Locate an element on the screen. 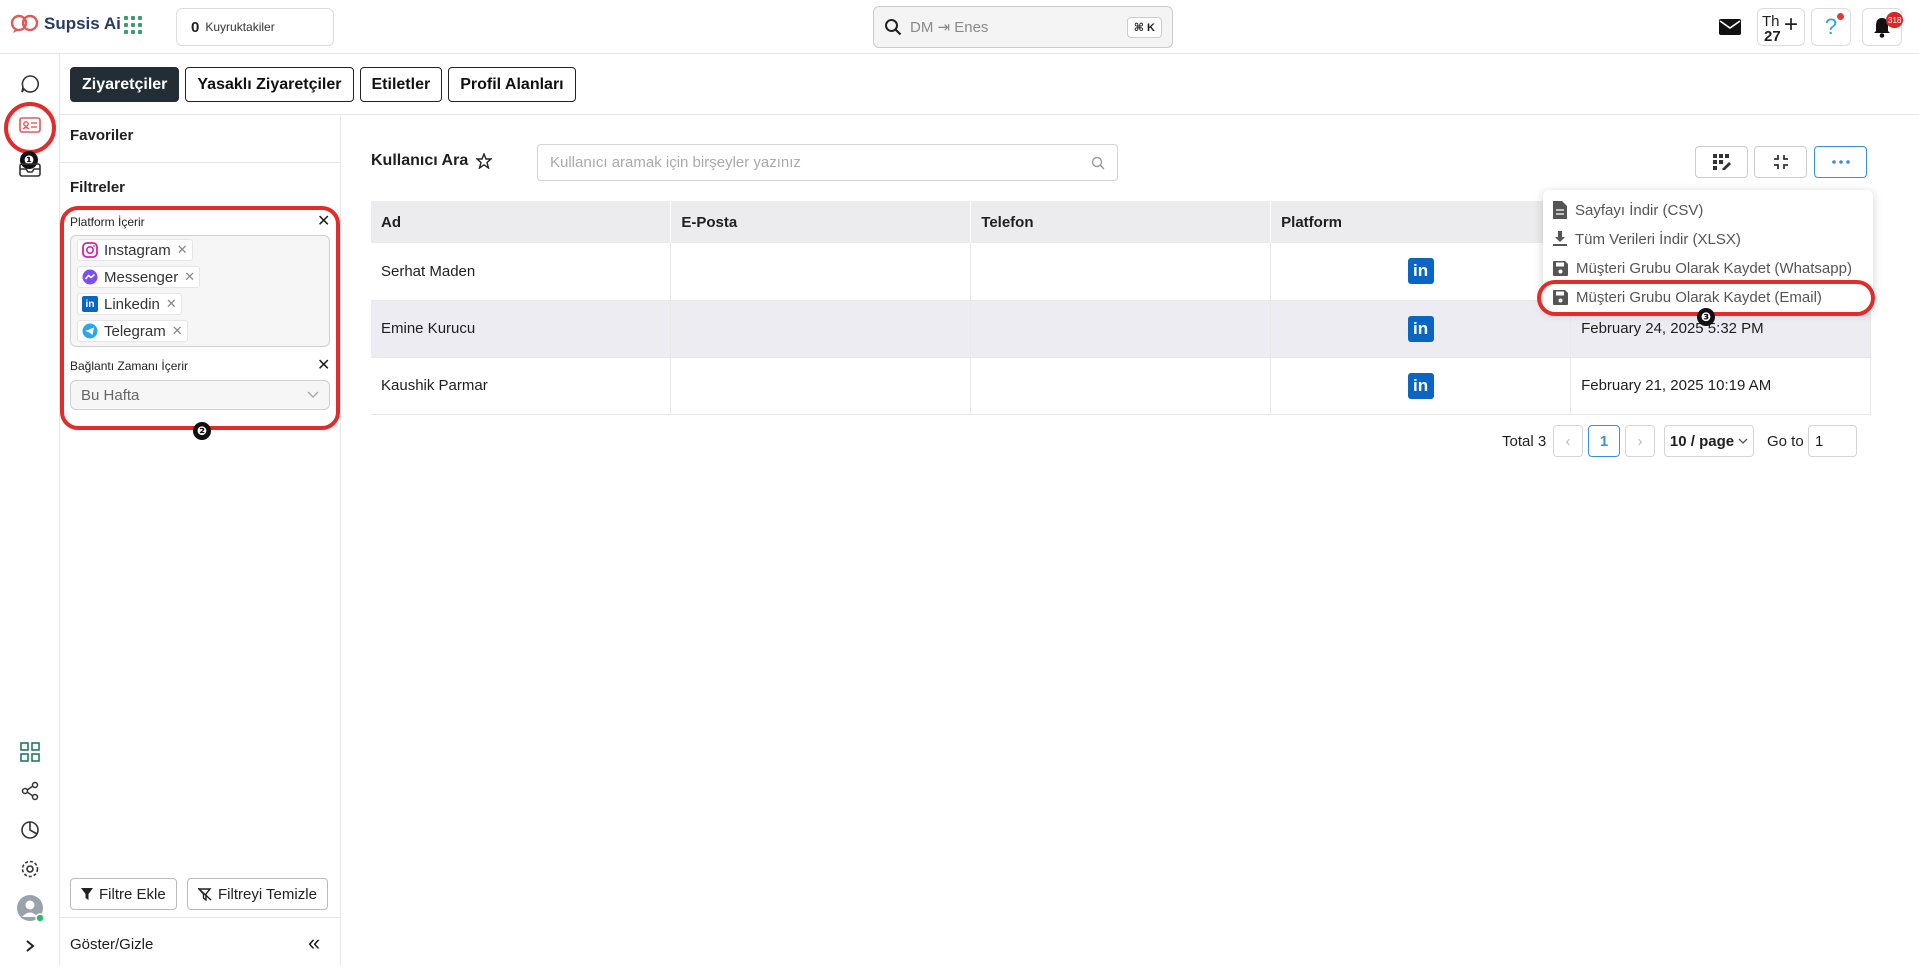  search-icon is located at coordinates (893, 27).